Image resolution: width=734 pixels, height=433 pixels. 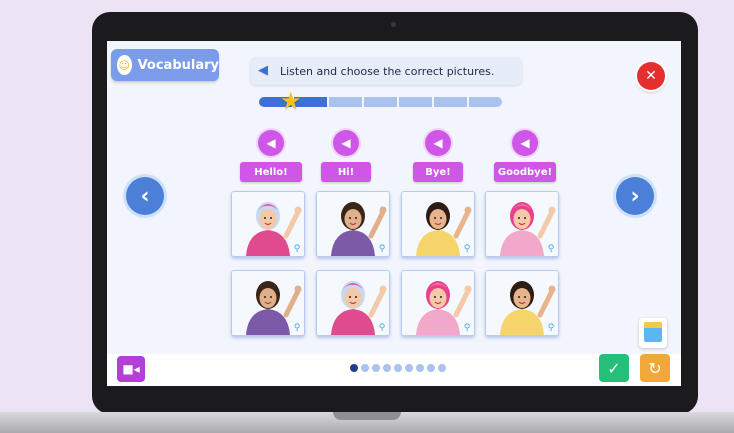 I want to click on video-button: ■◂, so click(x=131, y=369).